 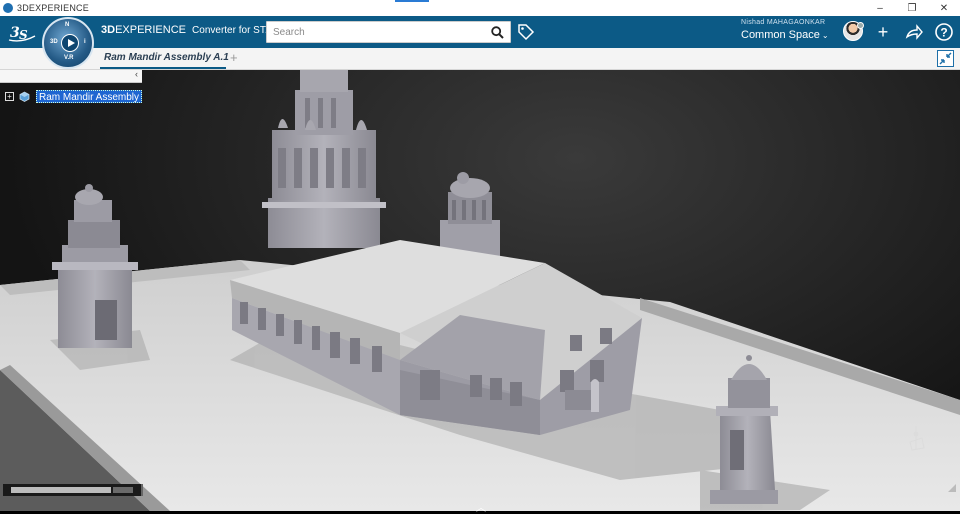 I want to click on 3ds-logo-icon: 3 S, so click(x=22, y=32).